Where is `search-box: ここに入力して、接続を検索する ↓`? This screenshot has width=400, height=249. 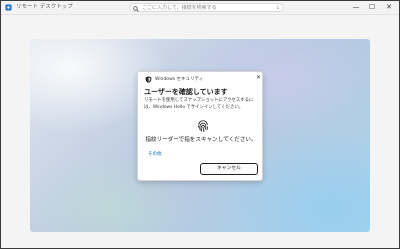
search-box: ここに入力して、接続を検索する ↓ is located at coordinates (206, 7).